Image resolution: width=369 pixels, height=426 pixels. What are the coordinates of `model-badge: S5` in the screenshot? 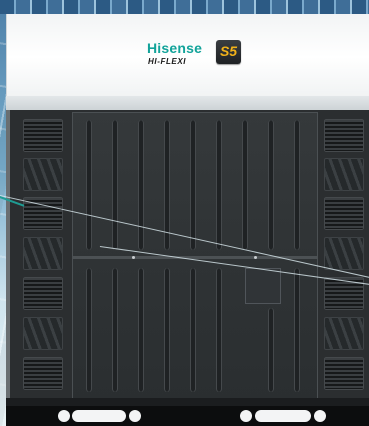 It's located at (228, 52).